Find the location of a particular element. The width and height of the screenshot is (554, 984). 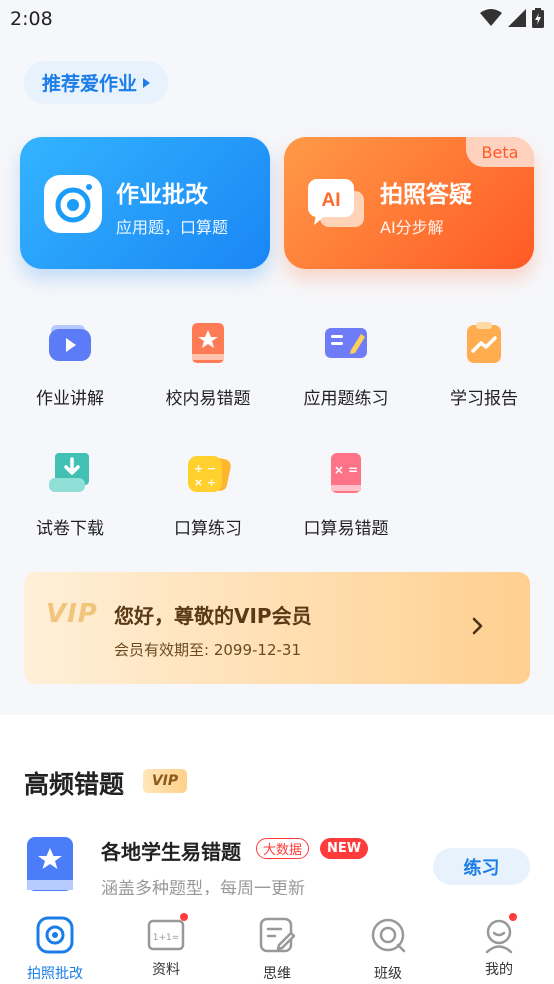

vip-logo: VIP is located at coordinates (72, 614).